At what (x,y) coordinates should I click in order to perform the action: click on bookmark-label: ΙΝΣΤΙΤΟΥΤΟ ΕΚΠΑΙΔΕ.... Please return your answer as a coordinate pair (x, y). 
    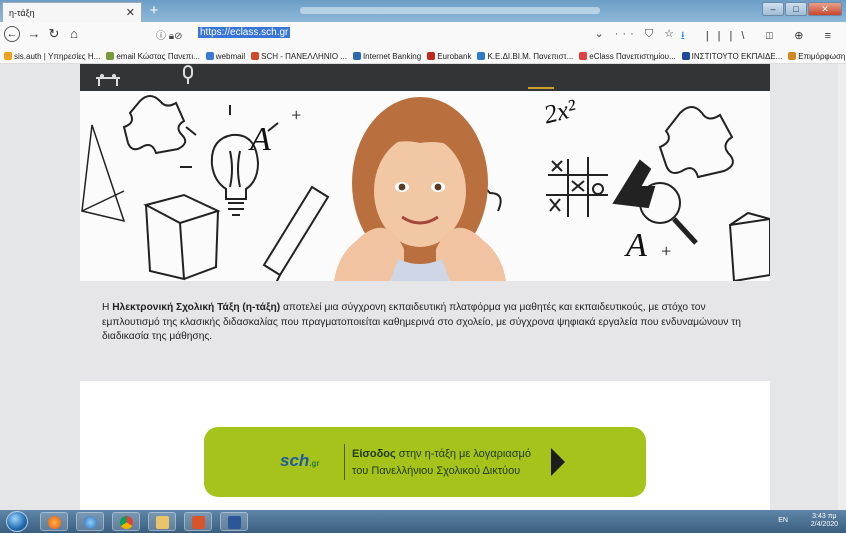
    Looking at the image, I should click on (737, 56).